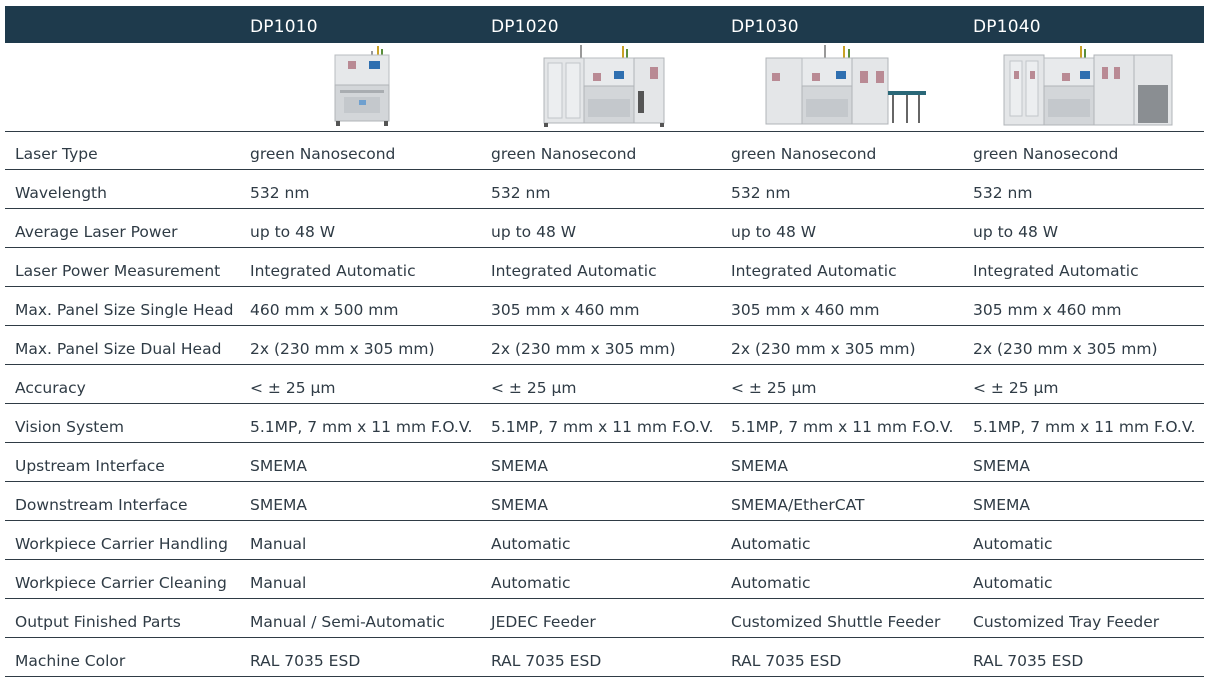 The image size is (1209, 684). I want to click on row-label: Workpiece Carrier Cleaning, so click(121, 583).